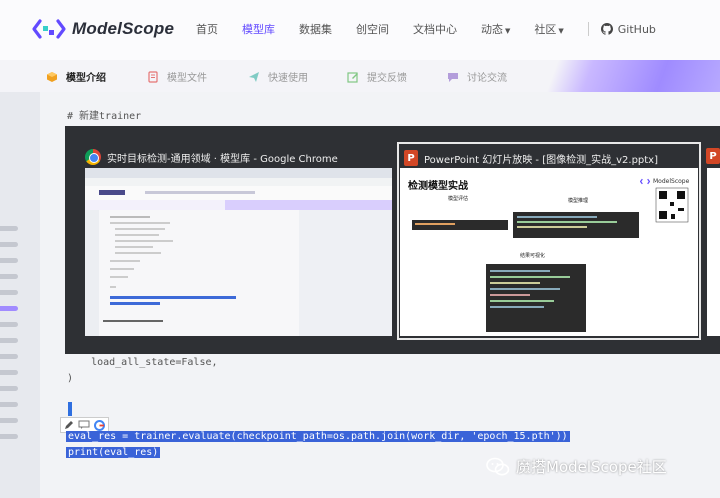 This screenshot has height=498, width=720. What do you see at coordinates (153, 76) in the screenshot?
I see `file-icon` at bounding box center [153, 76].